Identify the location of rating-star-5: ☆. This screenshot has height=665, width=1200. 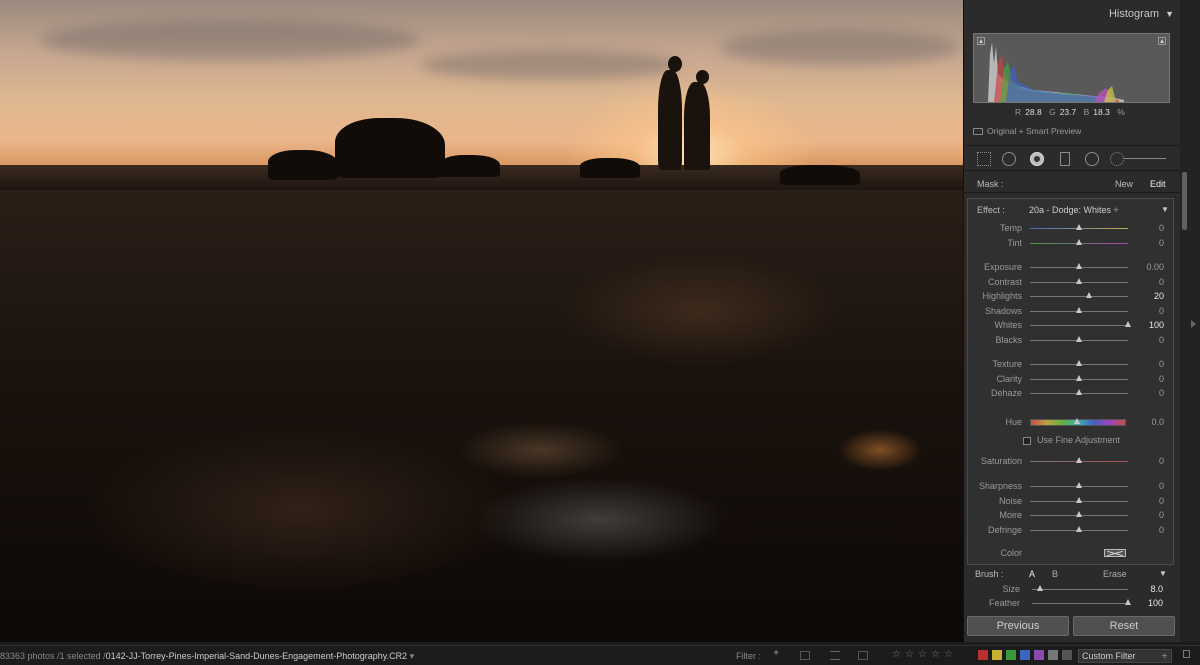
(948, 654).